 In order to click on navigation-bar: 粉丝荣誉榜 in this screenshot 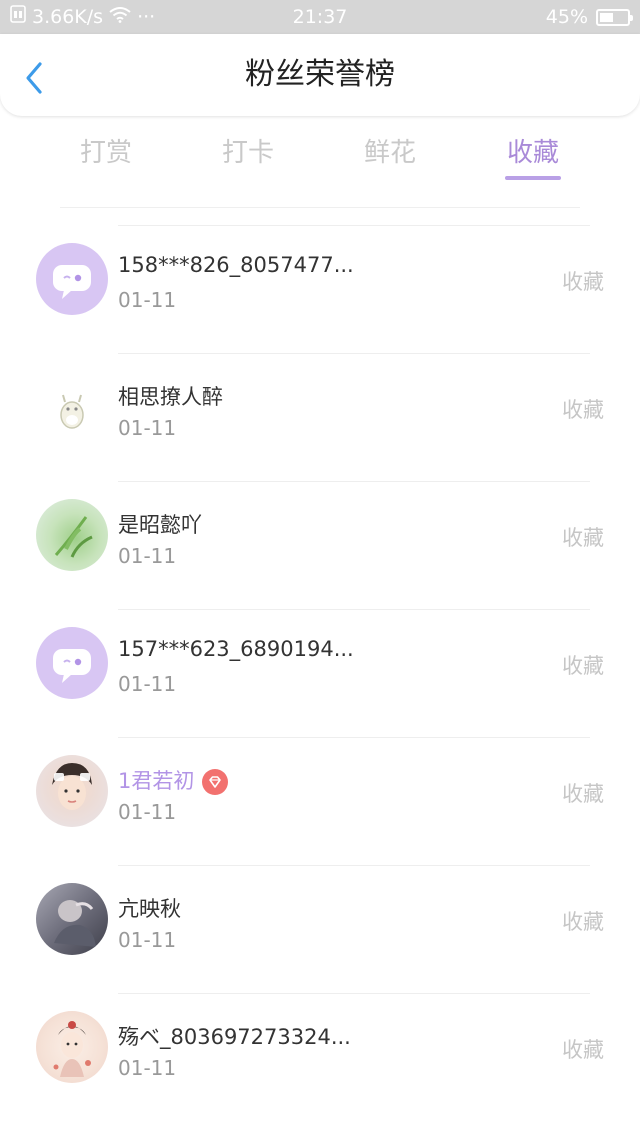, I will do `click(320, 75)`.